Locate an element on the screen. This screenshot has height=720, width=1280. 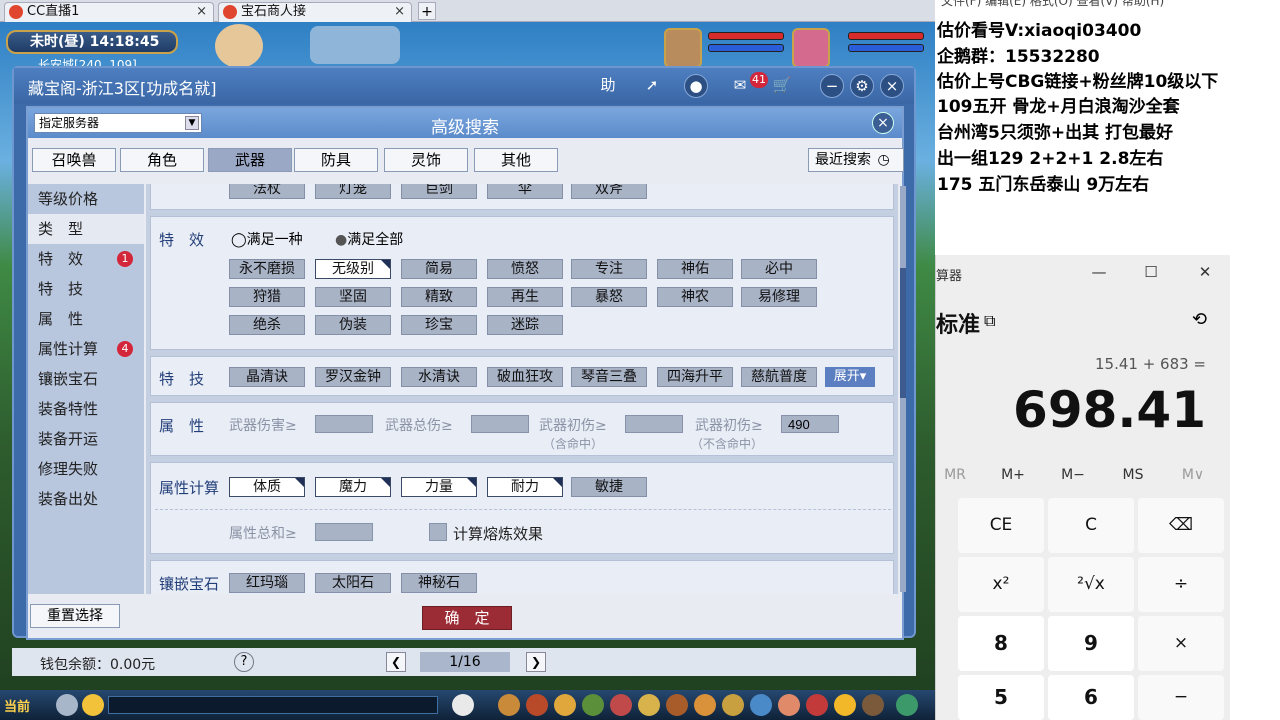
memory-store-button: MS is located at coordinates (1133, 475).